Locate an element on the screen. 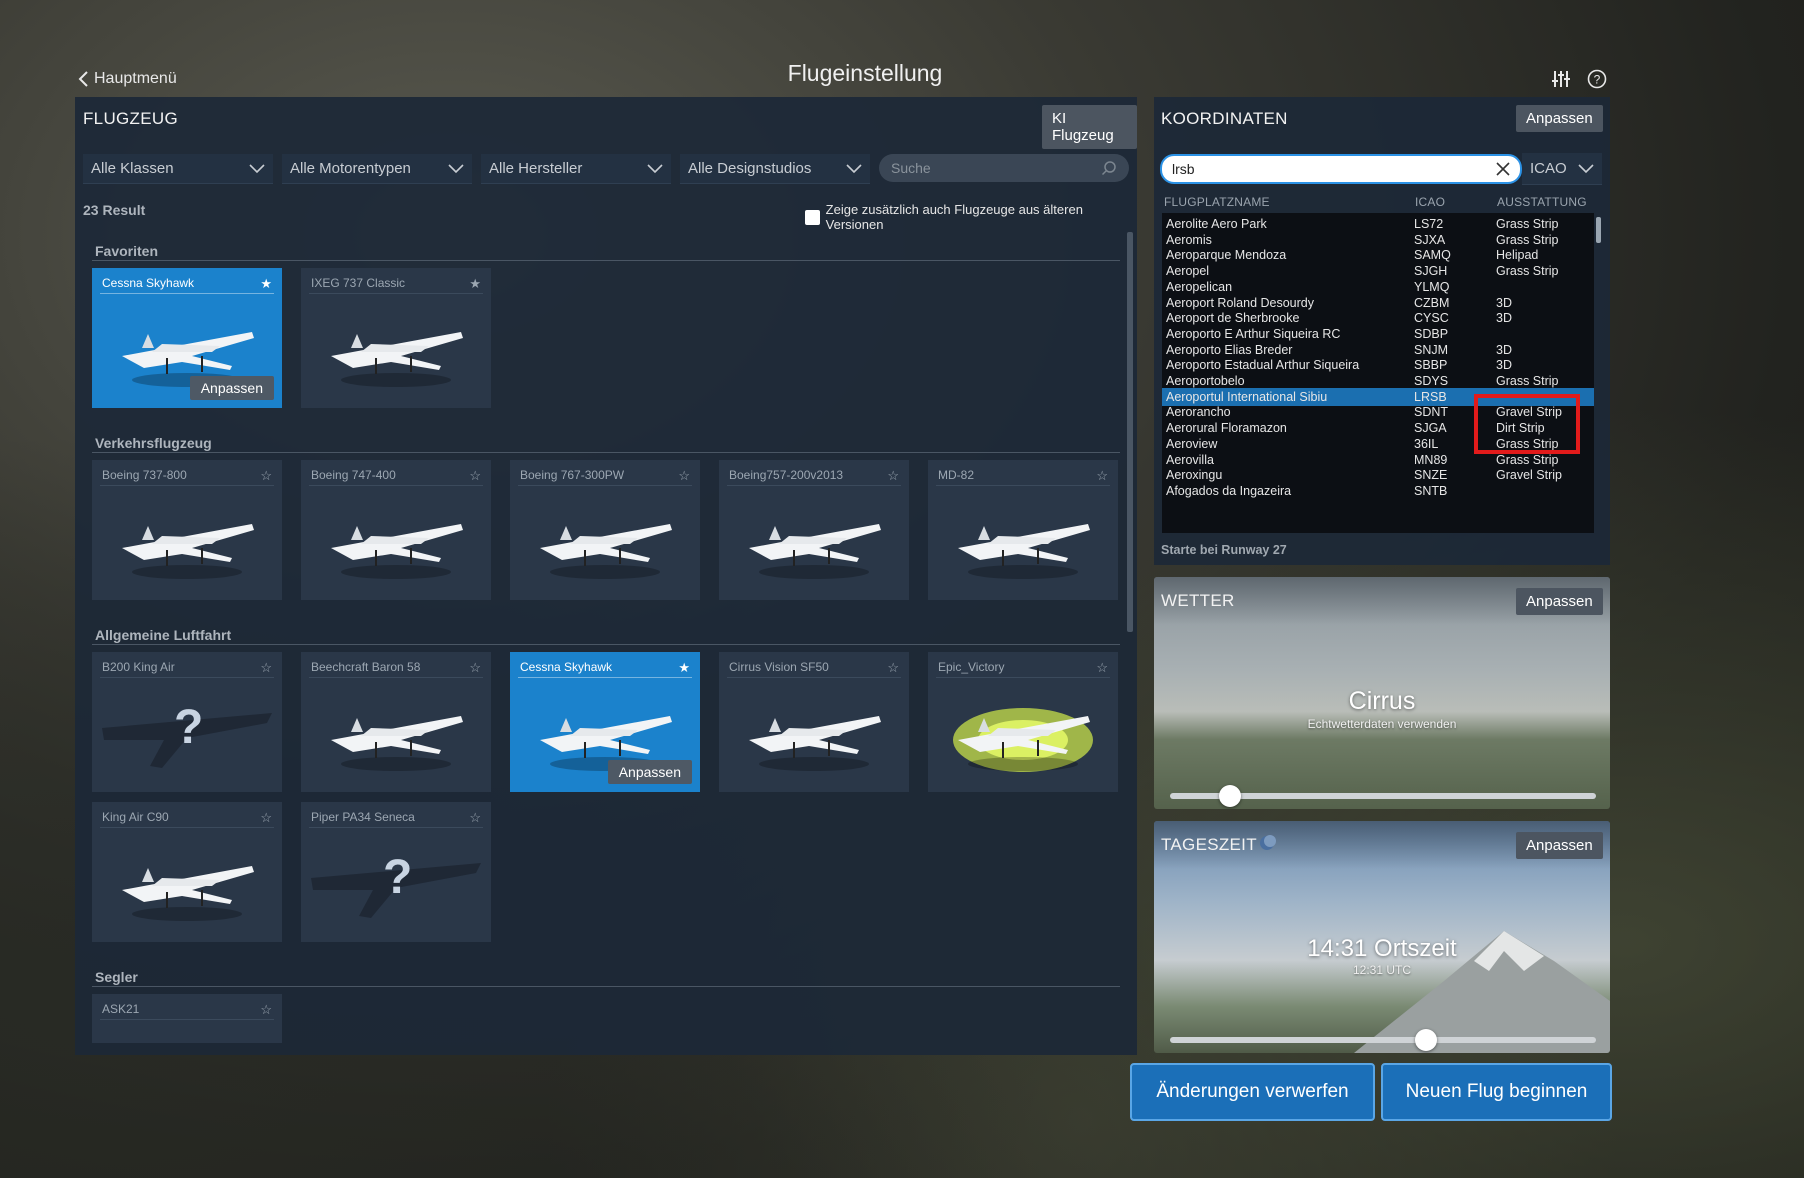  time-customize-button: Anpassen is located at coordinates (1559, 845).